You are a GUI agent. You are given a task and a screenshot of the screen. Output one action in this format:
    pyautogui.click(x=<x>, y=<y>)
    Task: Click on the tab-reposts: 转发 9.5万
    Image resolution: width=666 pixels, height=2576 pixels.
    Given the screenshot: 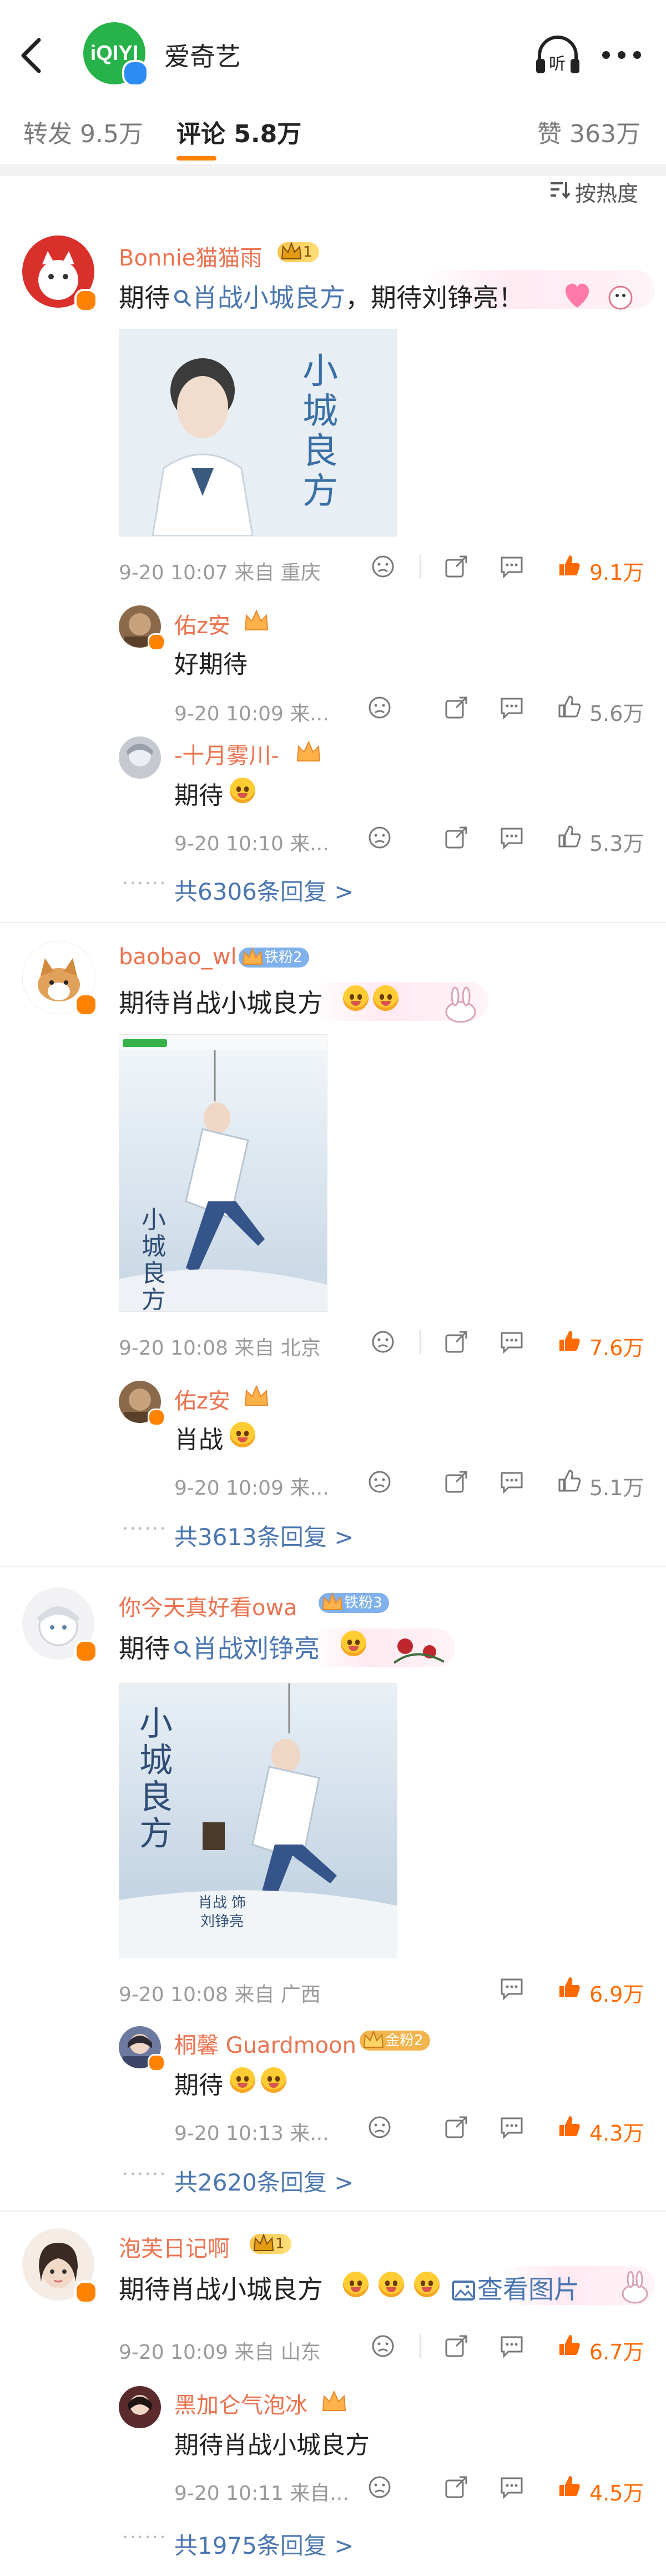 What is the action you would take?
    pyautogui.click(x=83, y=131)
    